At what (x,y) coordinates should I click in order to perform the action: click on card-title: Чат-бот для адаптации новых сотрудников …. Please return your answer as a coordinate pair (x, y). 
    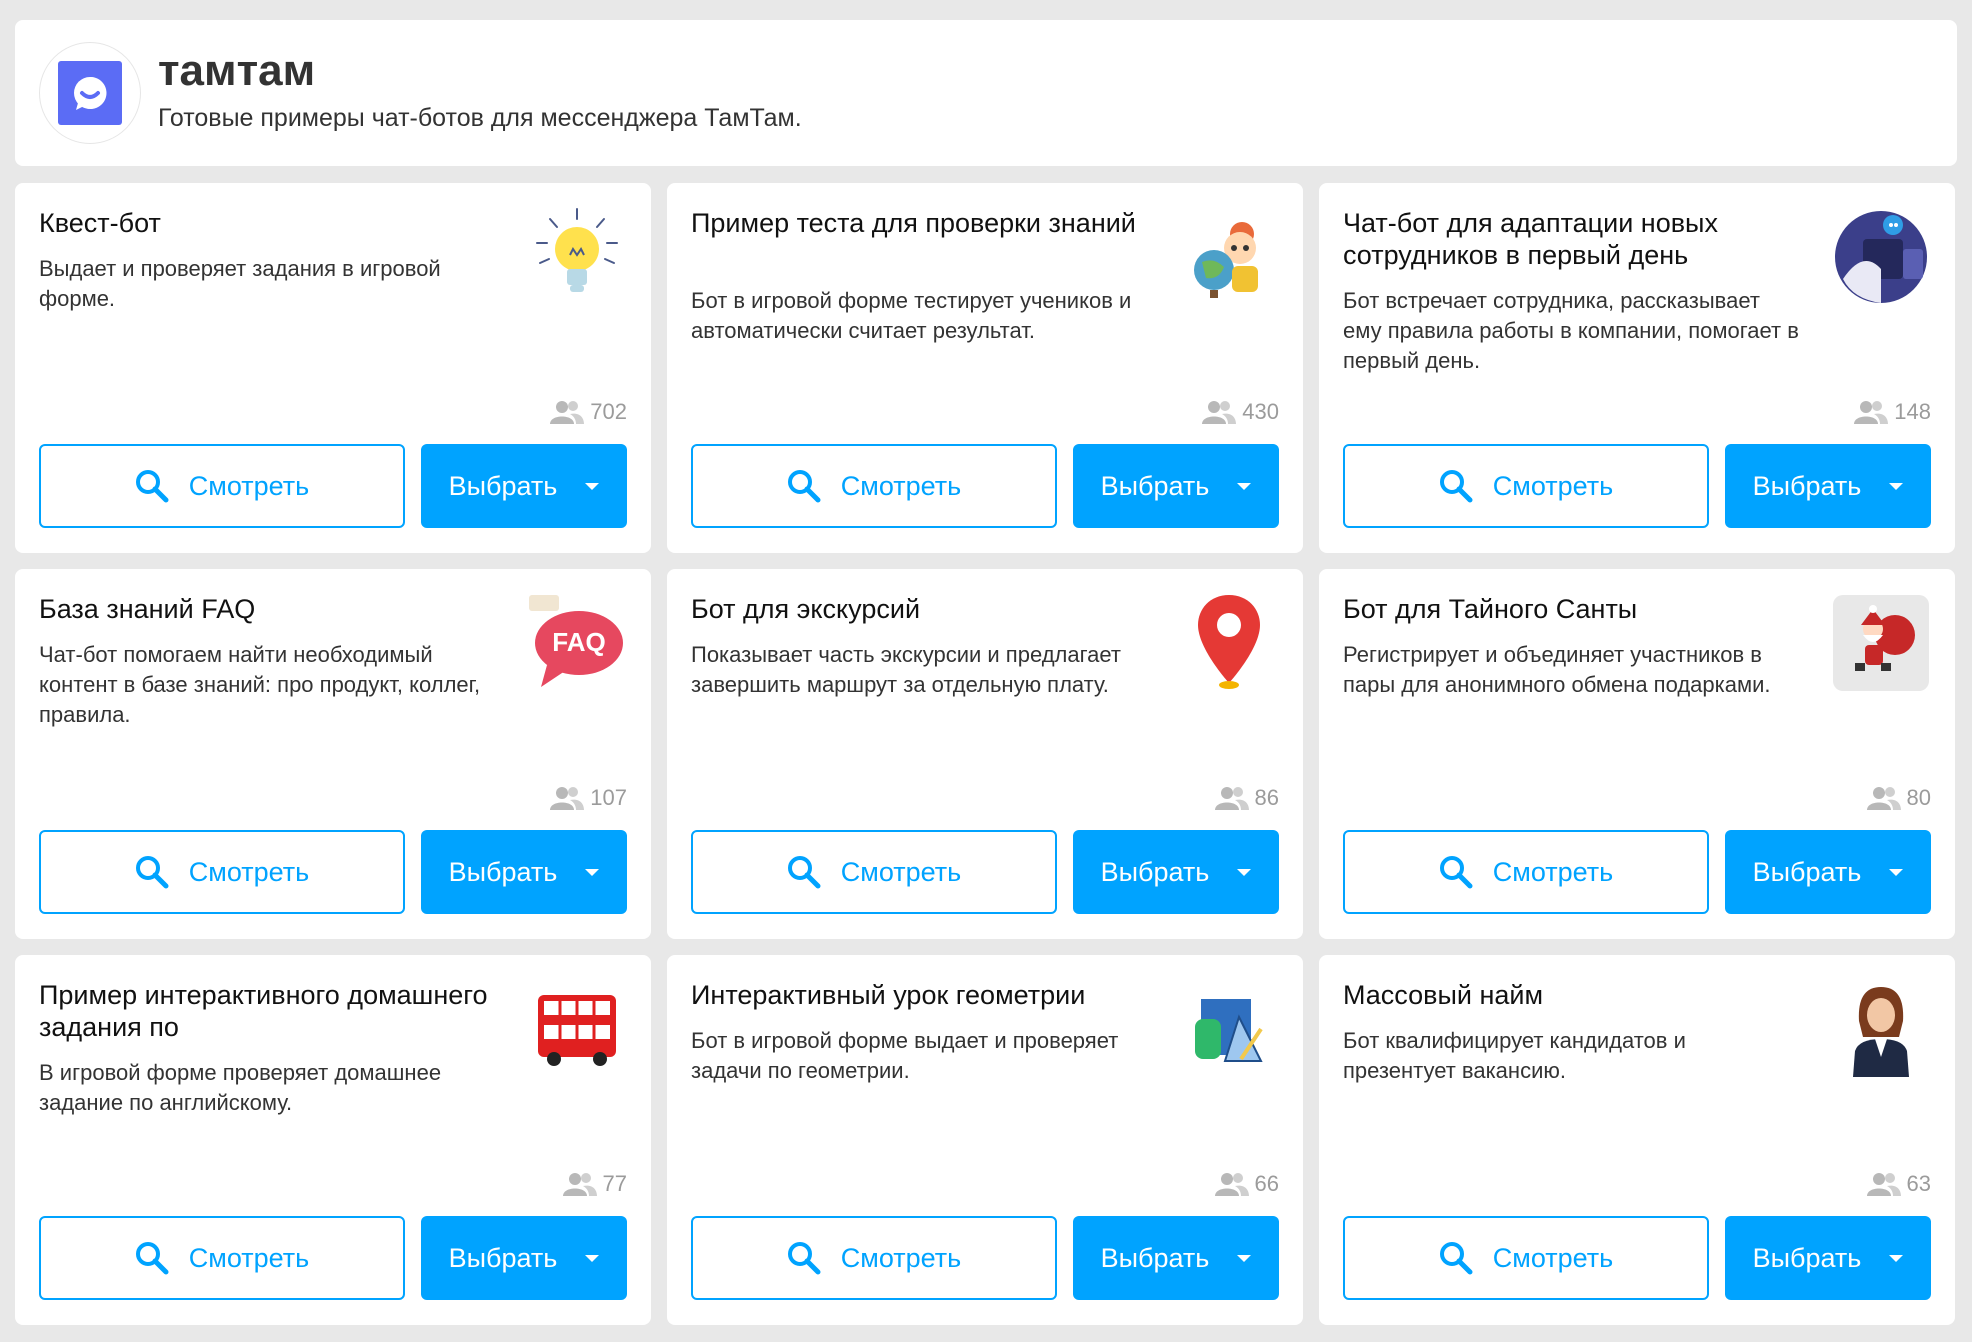
    Looking at the image, I should click on (1530, 239).